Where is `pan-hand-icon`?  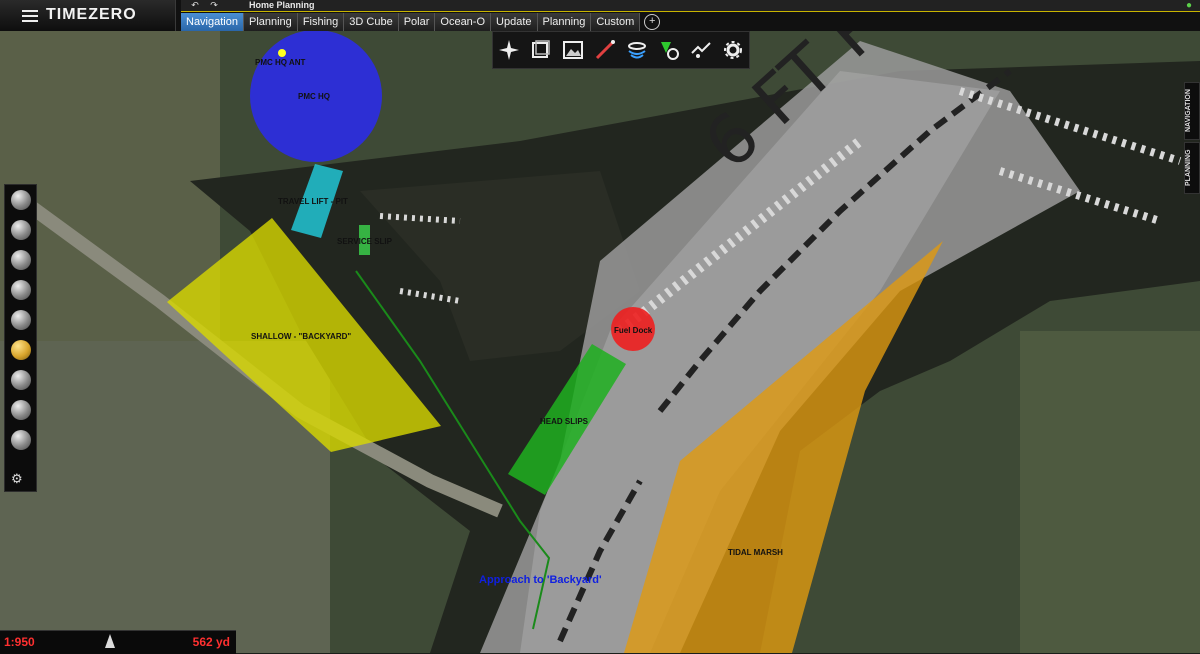
pan-hand-icon is located at coordinates (20, 350).